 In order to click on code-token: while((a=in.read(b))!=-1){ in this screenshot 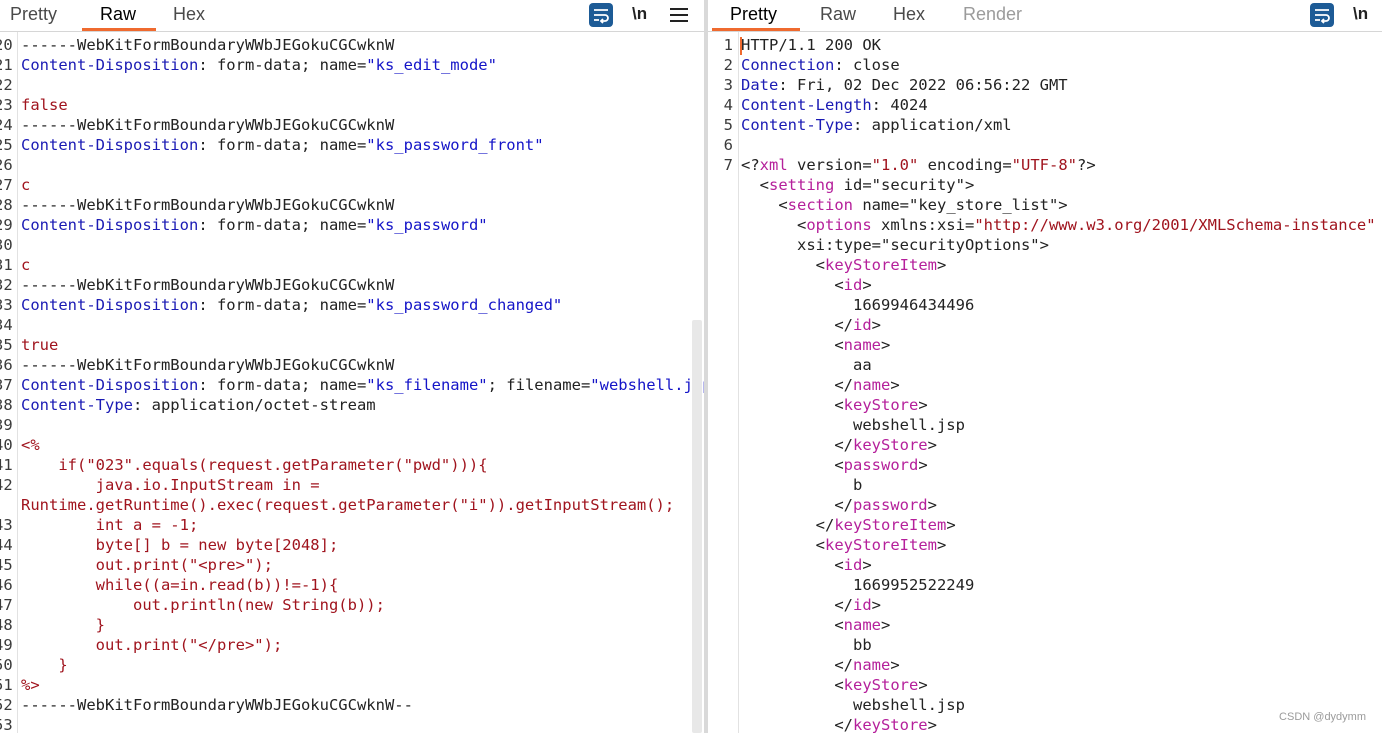, I will do `click(180, 585)`.